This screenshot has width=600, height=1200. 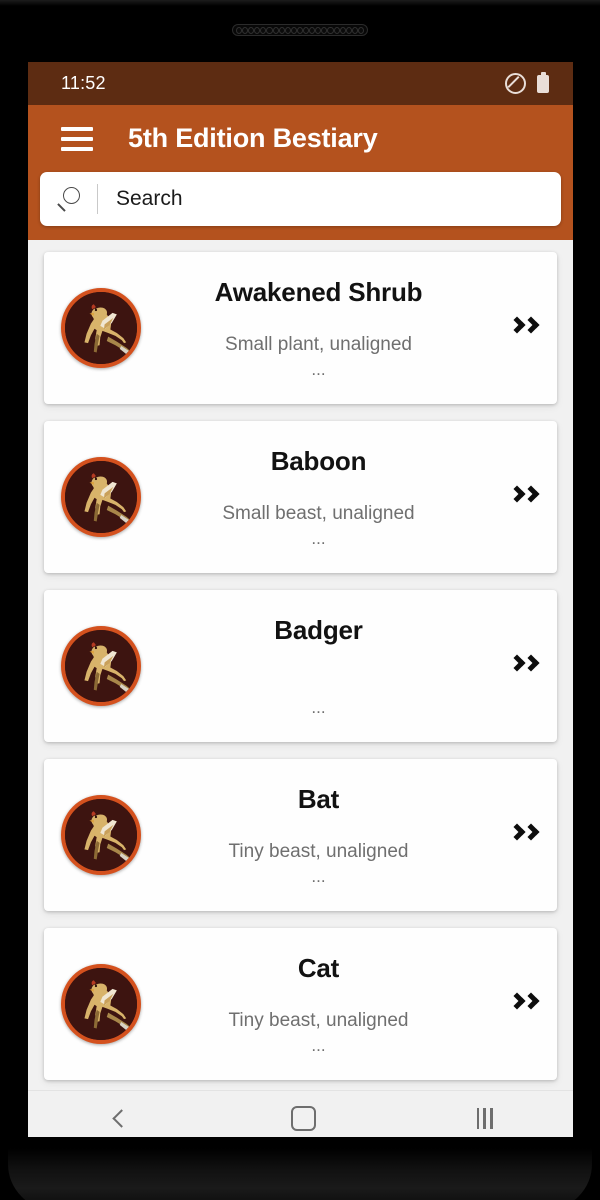 I want to click on monster-name: Awakened Shrub, so click(x=318, y=292).